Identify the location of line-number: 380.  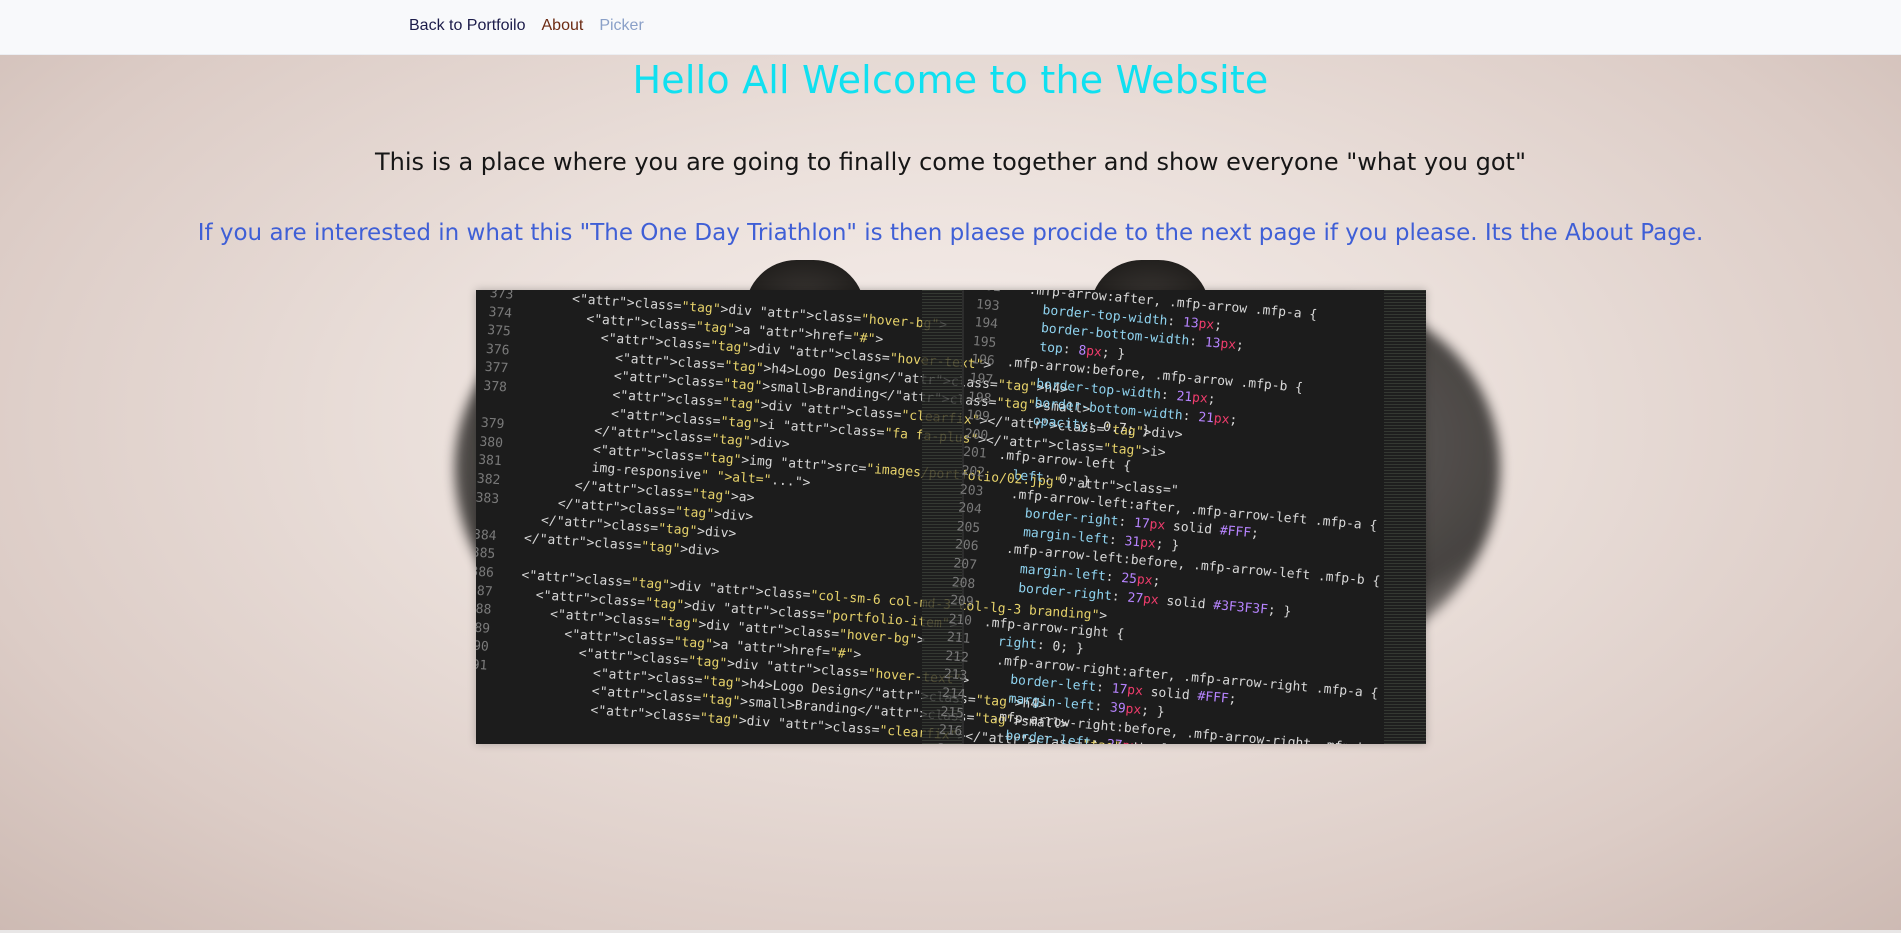
(491, 442).